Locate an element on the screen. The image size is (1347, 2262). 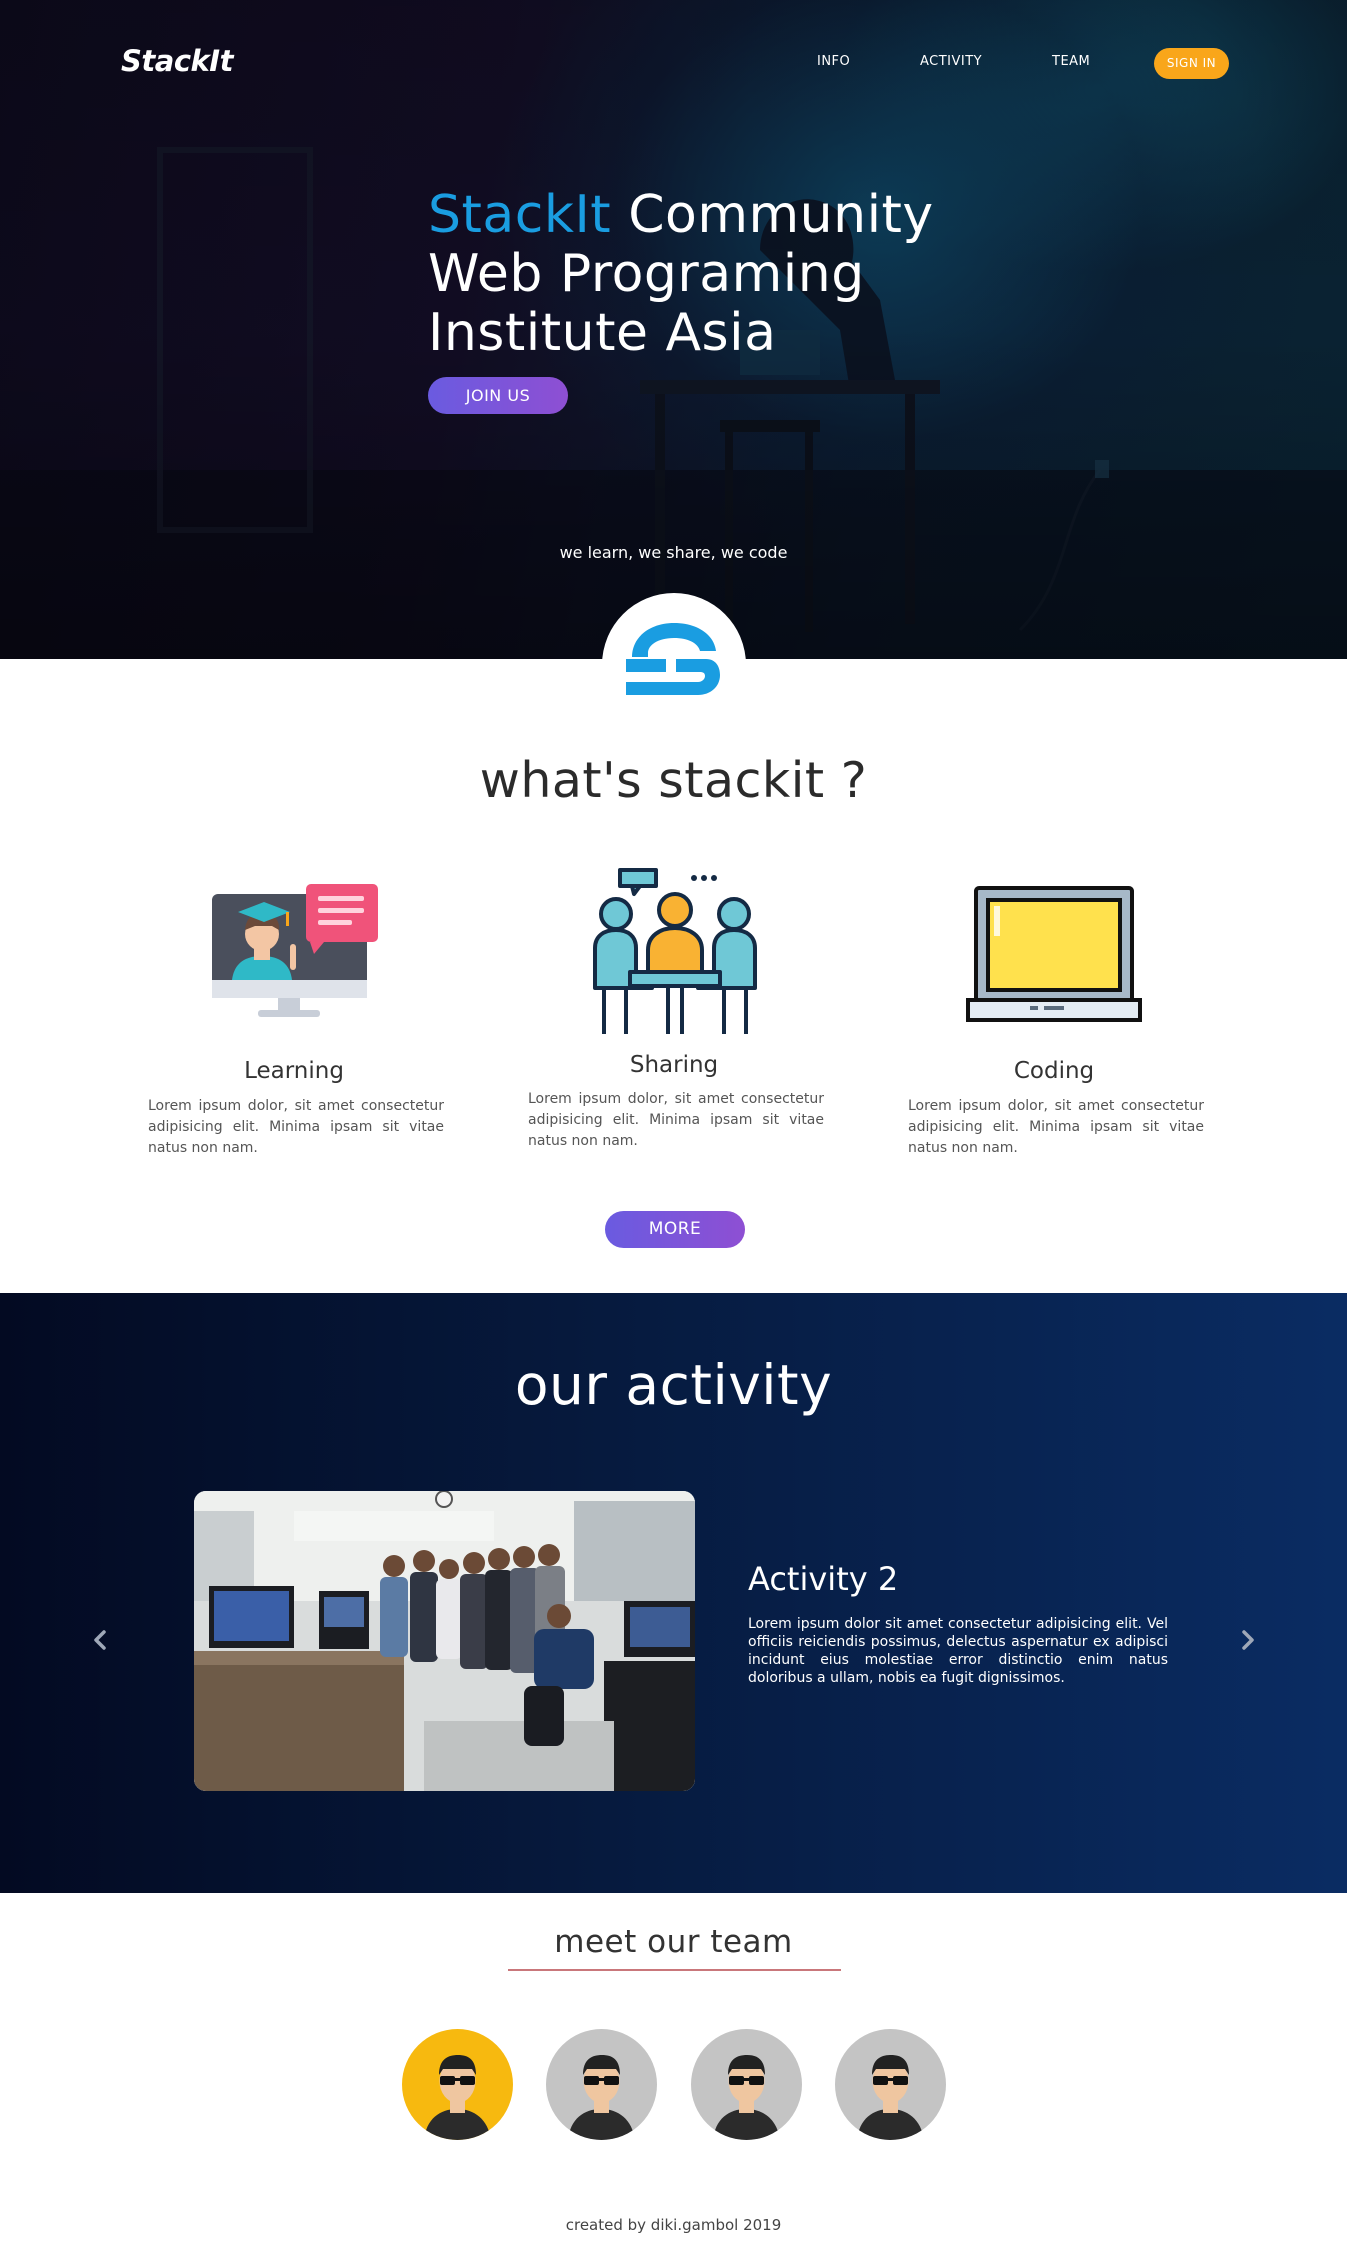
teacher-monitor-icon is located at coordinates (295, 950).